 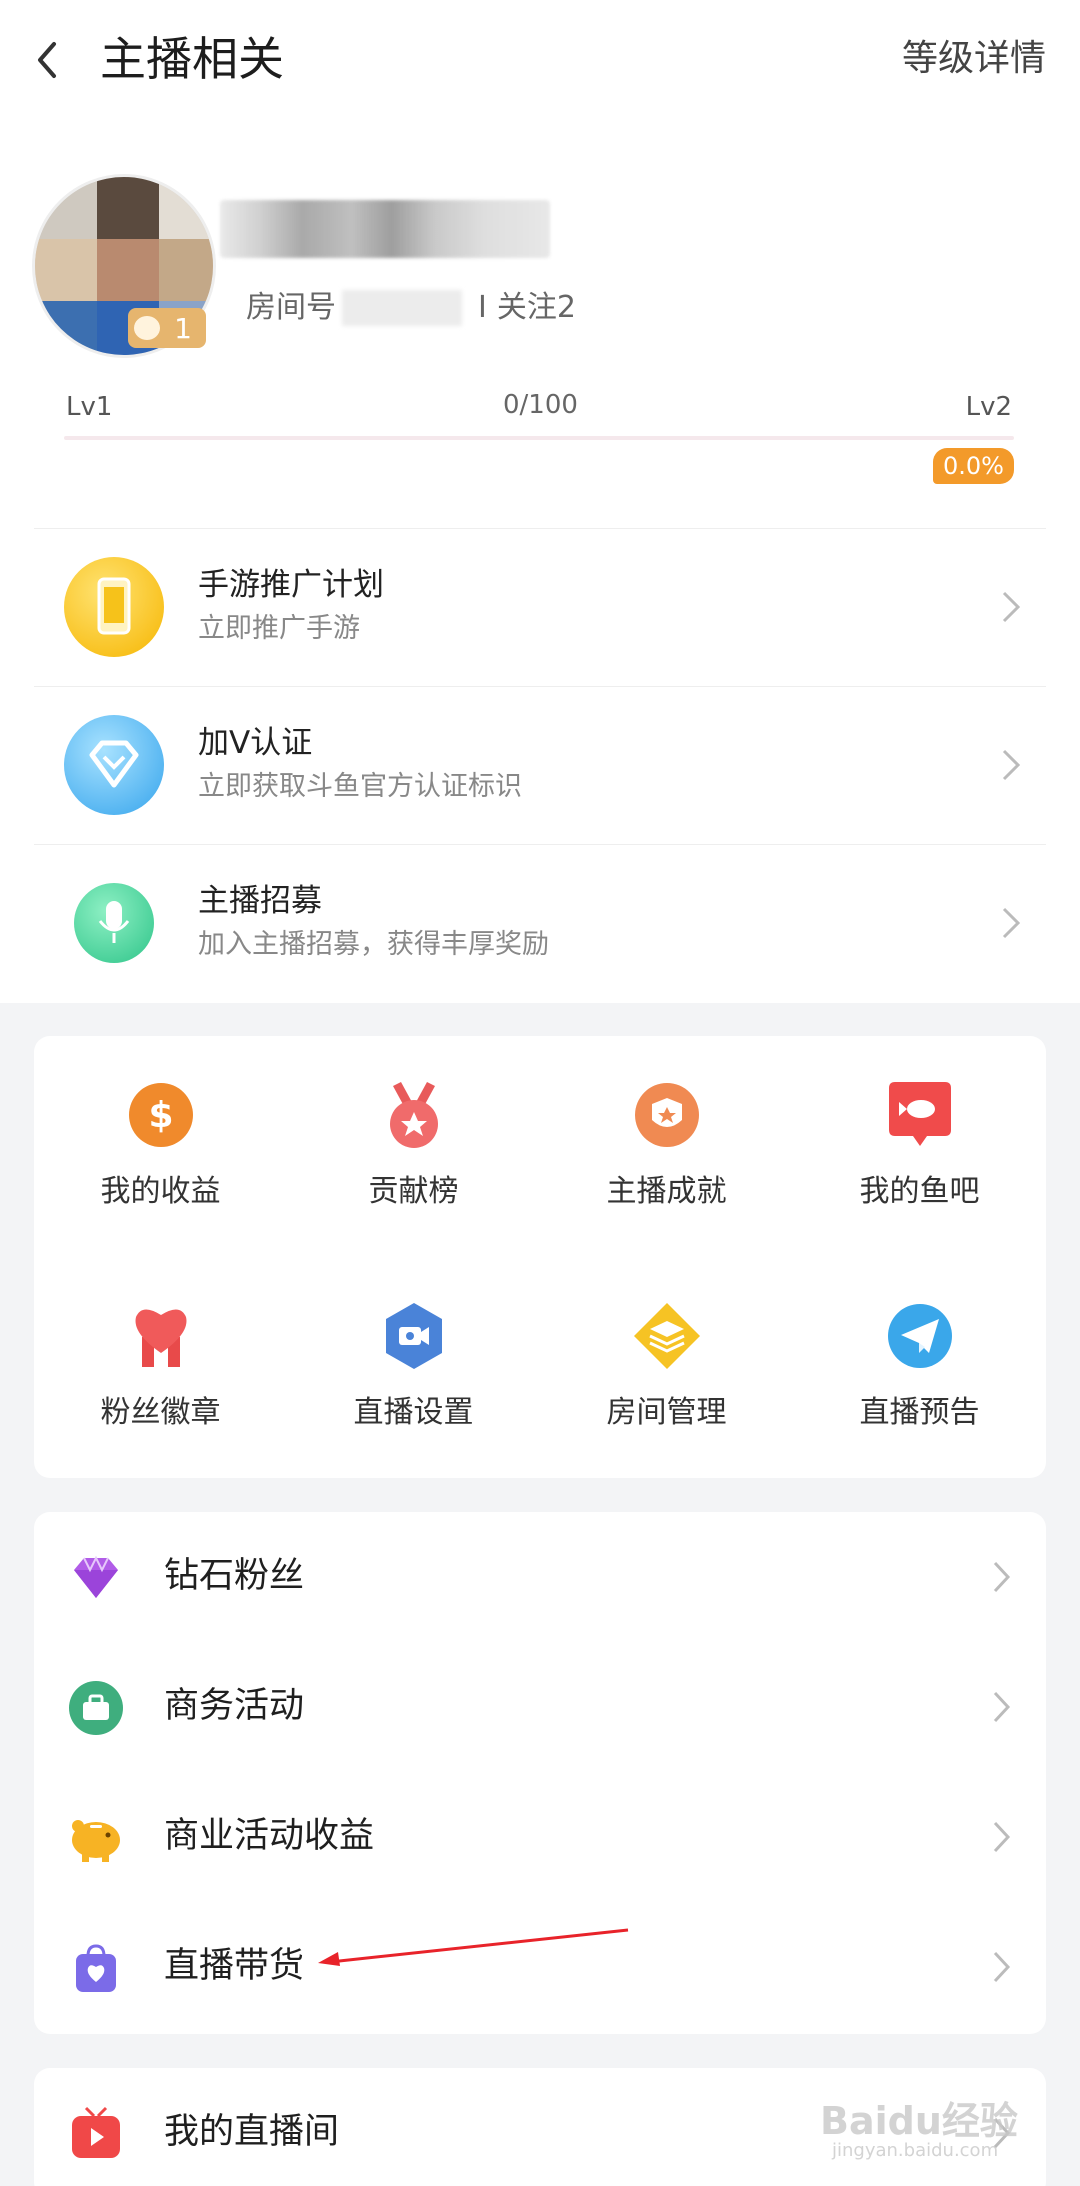 I want to click on promo-item-v-verification: 加V认证 立即获取斗鱼官方认证标识, so click(x=540, y=765).